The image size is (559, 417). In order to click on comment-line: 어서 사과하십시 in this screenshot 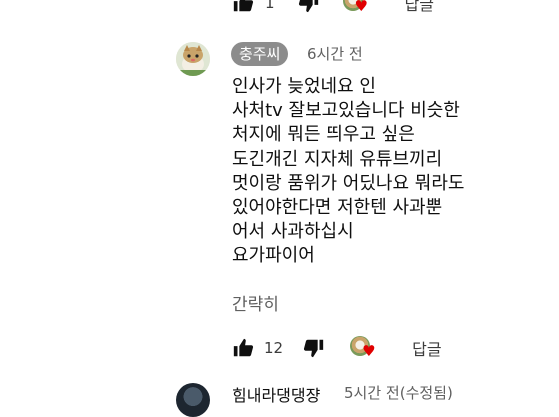, I will do `click(293, 232)`.